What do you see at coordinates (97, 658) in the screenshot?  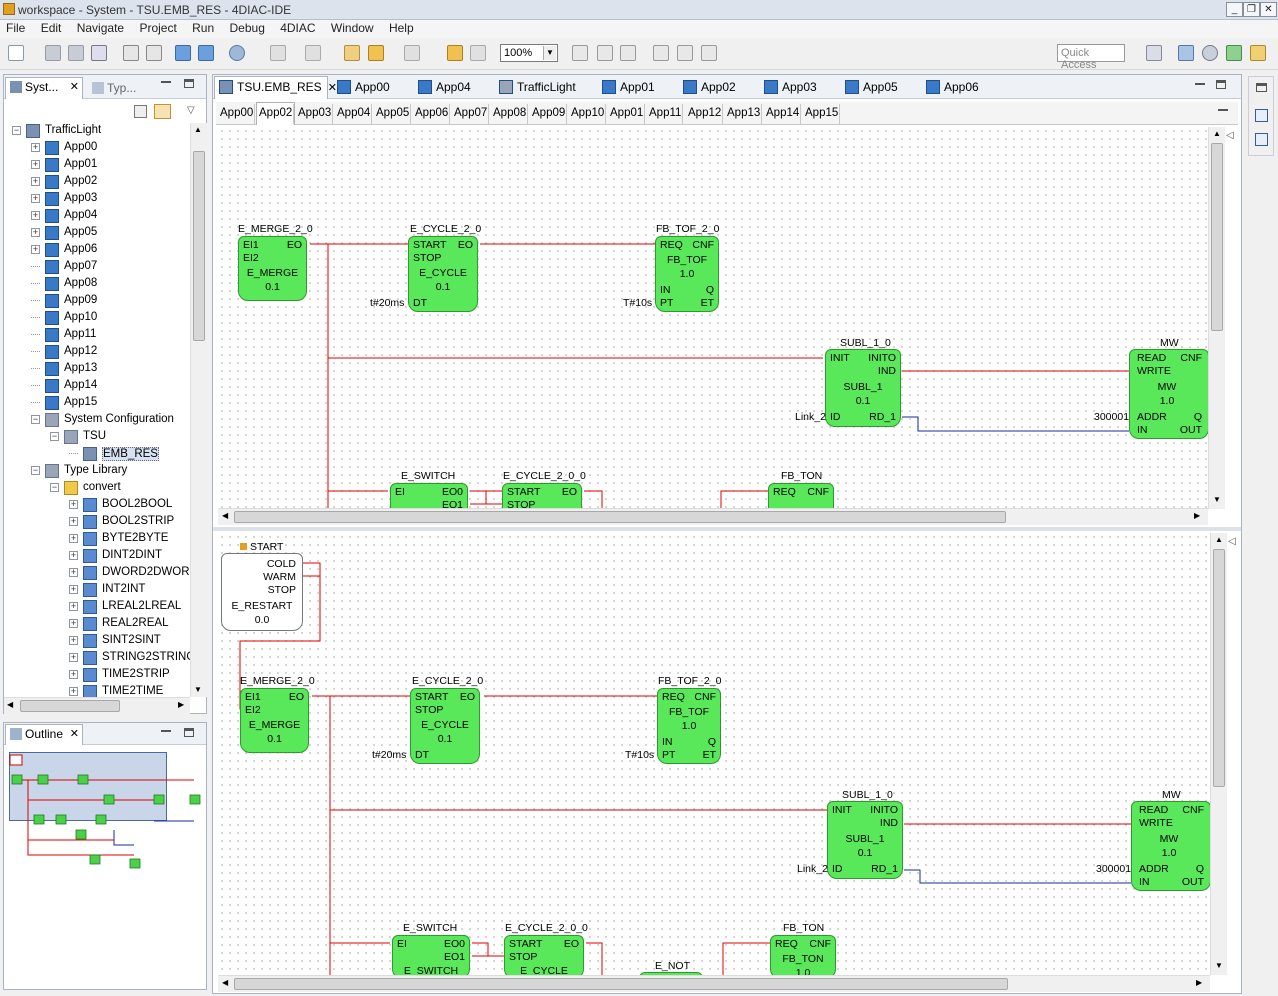 I see `tree-item: + STRING2STRING` at bounding box center [97, 658].